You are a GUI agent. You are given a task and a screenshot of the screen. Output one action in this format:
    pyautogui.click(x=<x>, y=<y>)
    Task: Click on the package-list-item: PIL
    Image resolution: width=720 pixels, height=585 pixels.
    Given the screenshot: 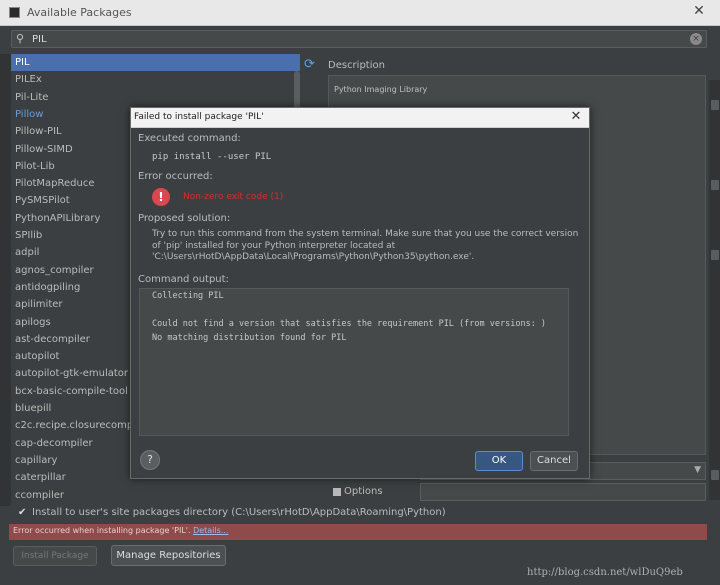 What is the action you would take?
    pyautogui.click(x=155, y=63)
    